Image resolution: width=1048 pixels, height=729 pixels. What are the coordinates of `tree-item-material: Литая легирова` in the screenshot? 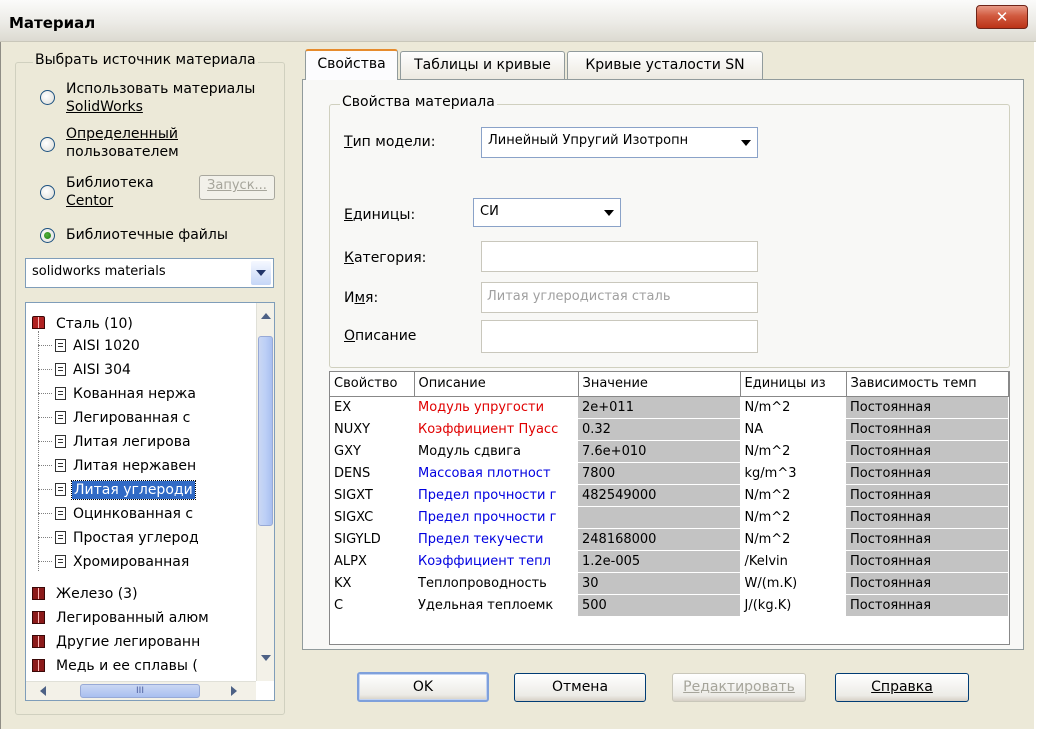 It's located at (132, 442).